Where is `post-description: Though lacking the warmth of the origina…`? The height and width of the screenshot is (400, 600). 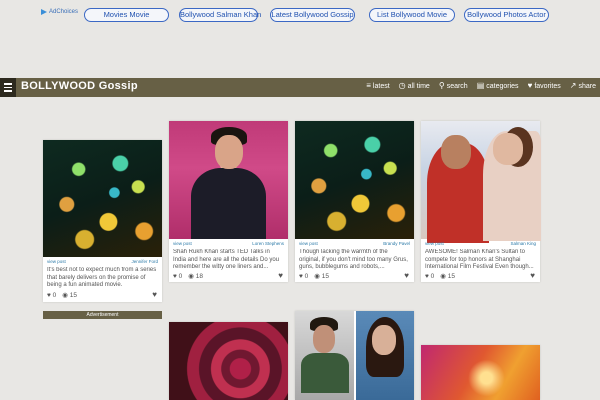 post-description: Though lacking the warmth of the origina… is located at coordinates (353, 259).